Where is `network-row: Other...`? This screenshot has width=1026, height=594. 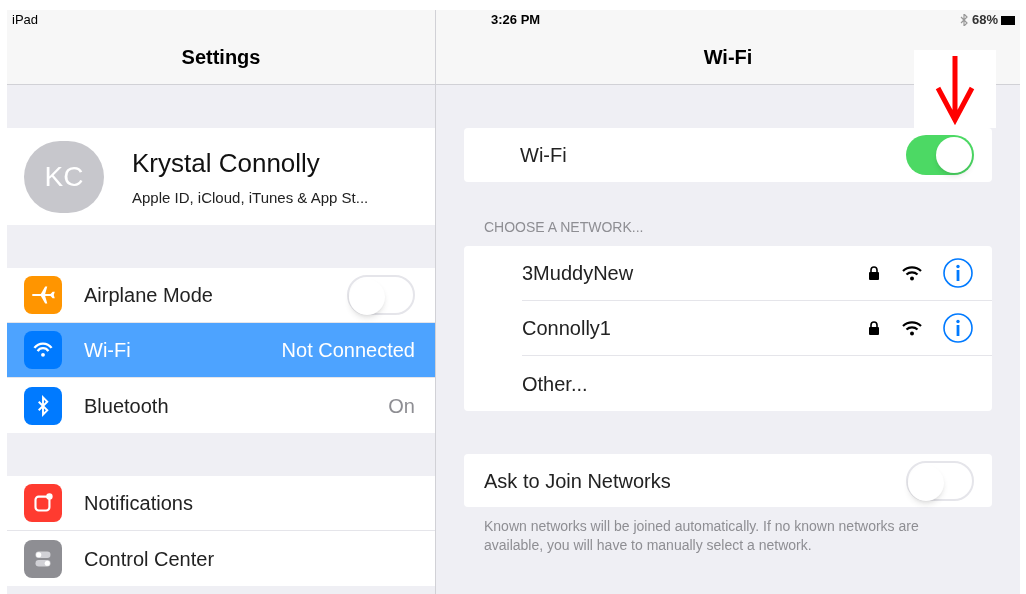
network-row: Other... is located at coordinates (757, 383).